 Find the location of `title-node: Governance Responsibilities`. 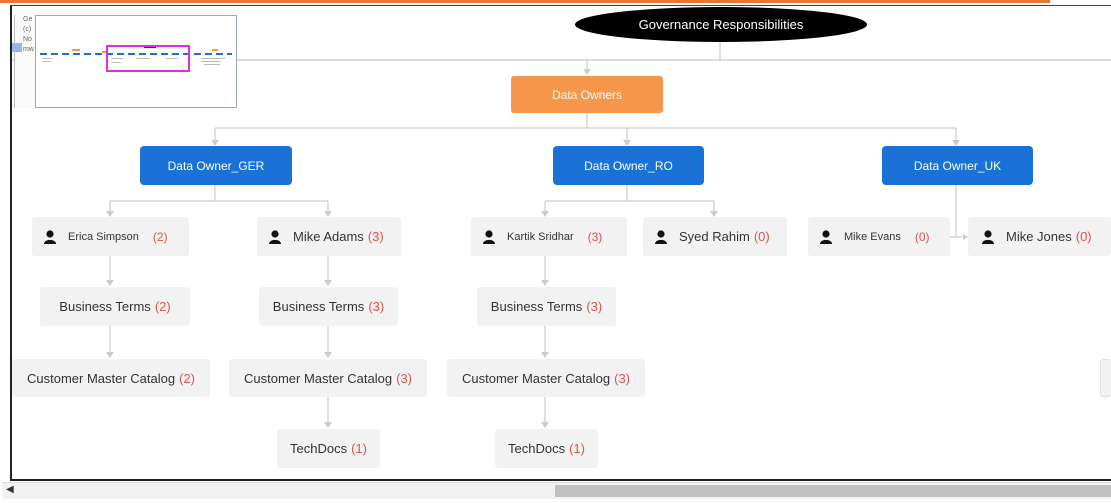

title-node: Governance Responsibilities is located at coordinates (721, 24).